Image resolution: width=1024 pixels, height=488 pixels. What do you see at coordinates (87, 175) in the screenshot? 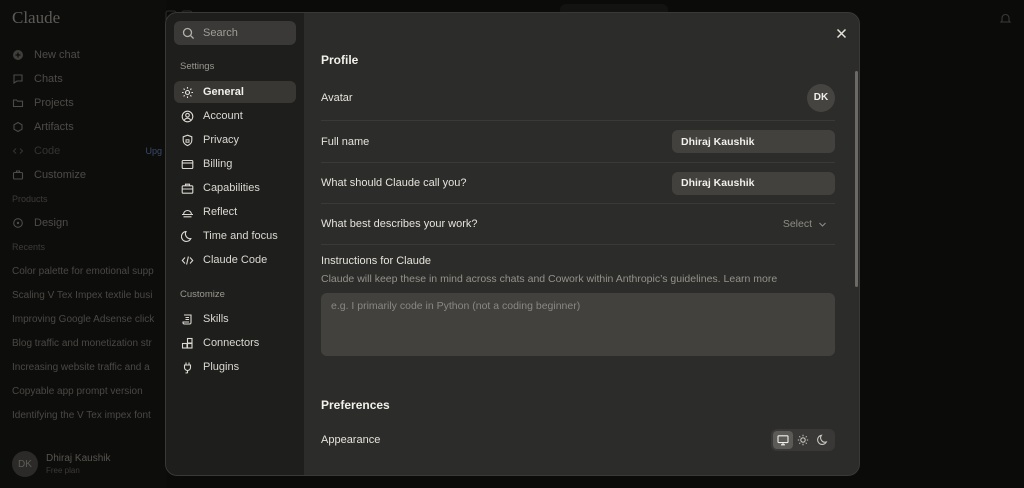
I see `bg-nav-customize: Customize` at bounding box center [87, 175].